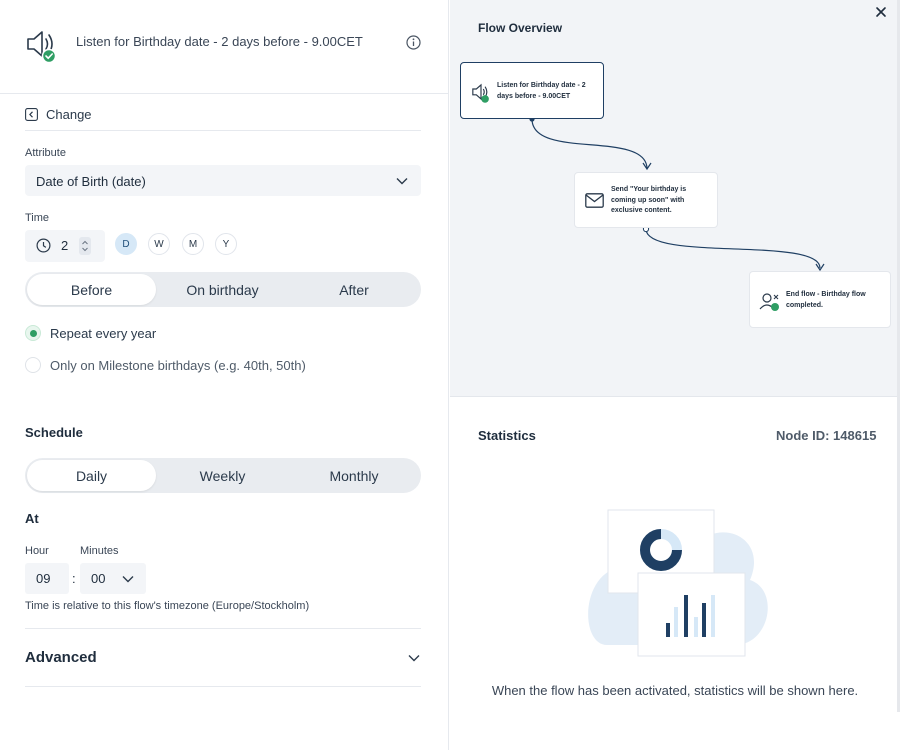 This screenshot has width=900, height=750. I want to click on unit-day-button: D, so click(126, 244).